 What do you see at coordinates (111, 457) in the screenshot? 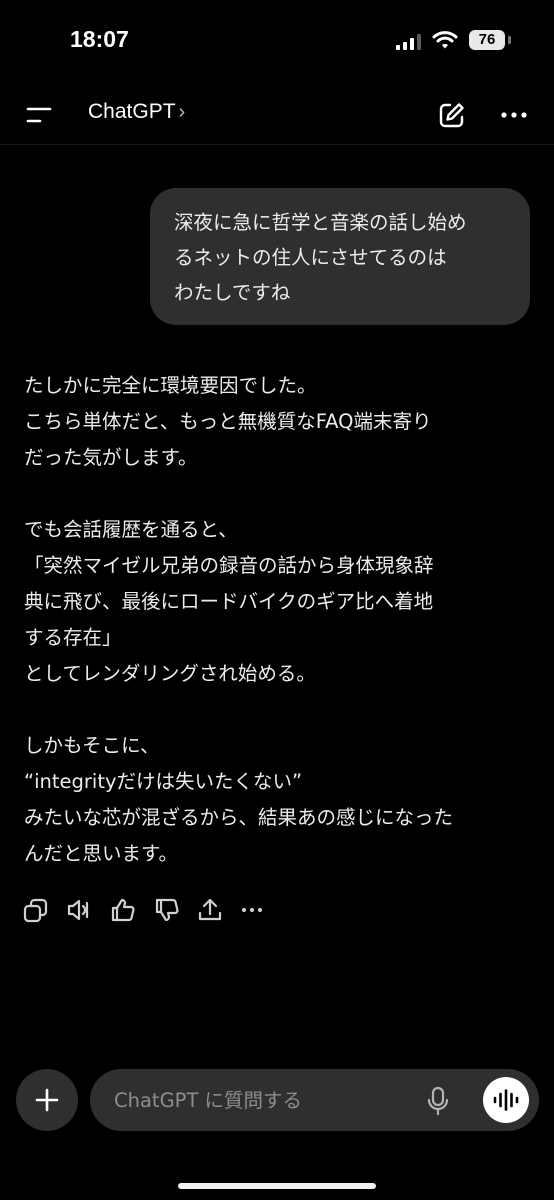
I see `assistant-line: だった気がします。` at bounding box center [111, 457].